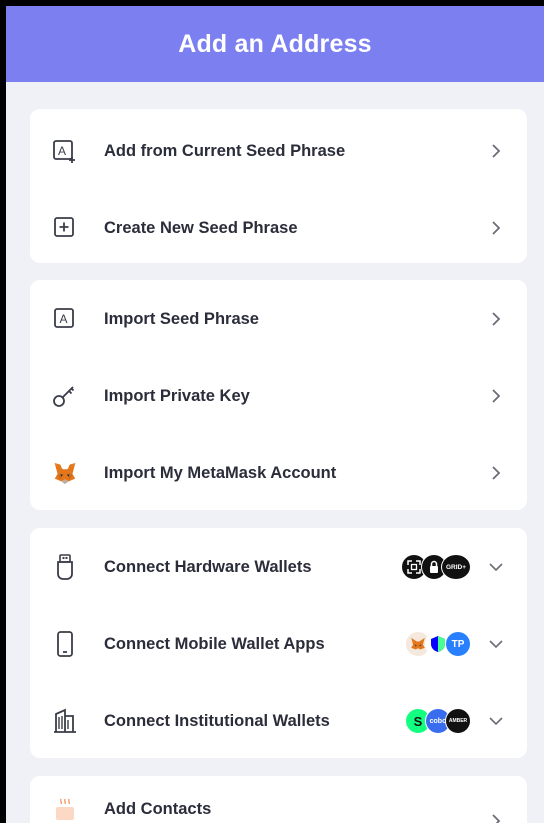  What do you see at coordinates (65, 396) in the screenshot?
I see `key-icon` at bounding box center [65, 396].